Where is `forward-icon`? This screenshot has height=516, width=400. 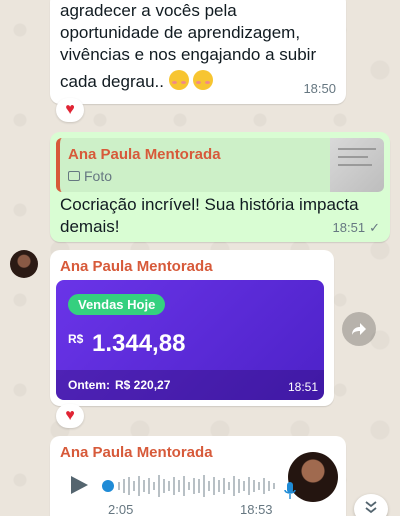
forward-icon is located at coordinates (359, 329).